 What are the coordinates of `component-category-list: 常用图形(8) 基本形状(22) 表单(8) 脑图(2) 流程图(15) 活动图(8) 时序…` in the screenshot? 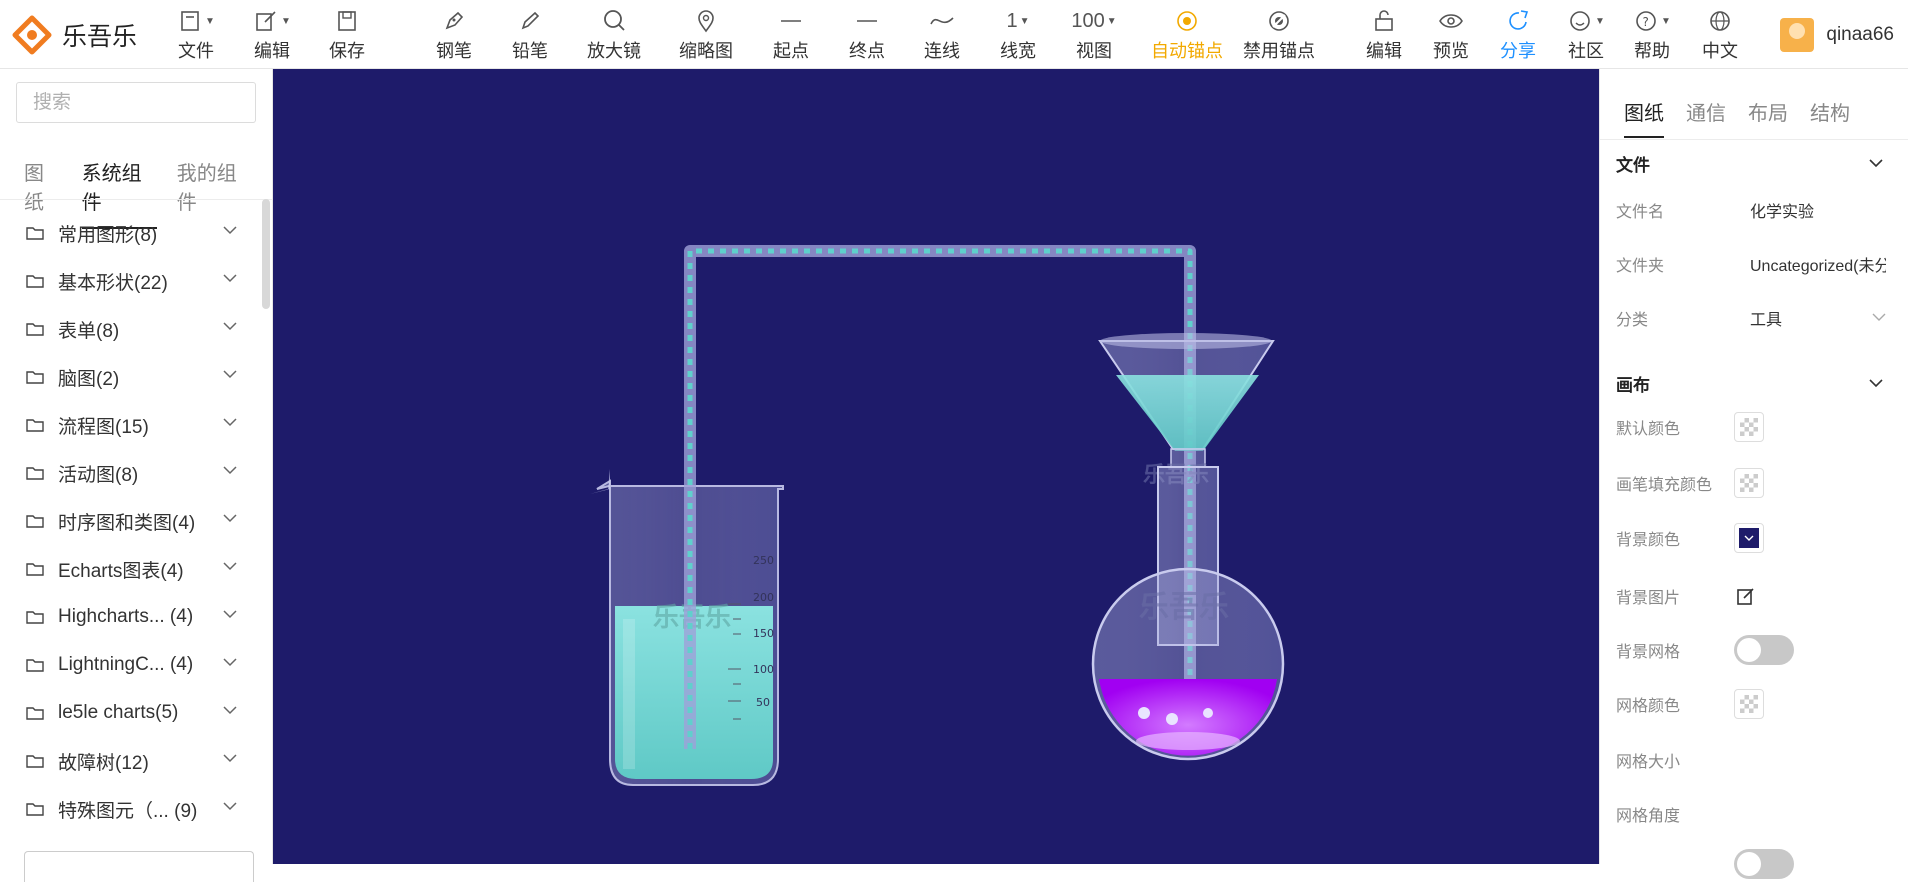 It's located at (131, 521).